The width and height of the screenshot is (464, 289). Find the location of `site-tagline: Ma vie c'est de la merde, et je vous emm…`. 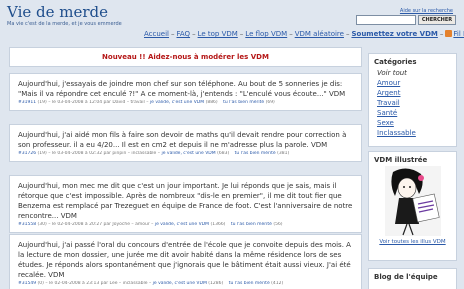

site-tagline: Ma vie c'est de la merde, et je vous emm… is located at coordinates (64, 24).